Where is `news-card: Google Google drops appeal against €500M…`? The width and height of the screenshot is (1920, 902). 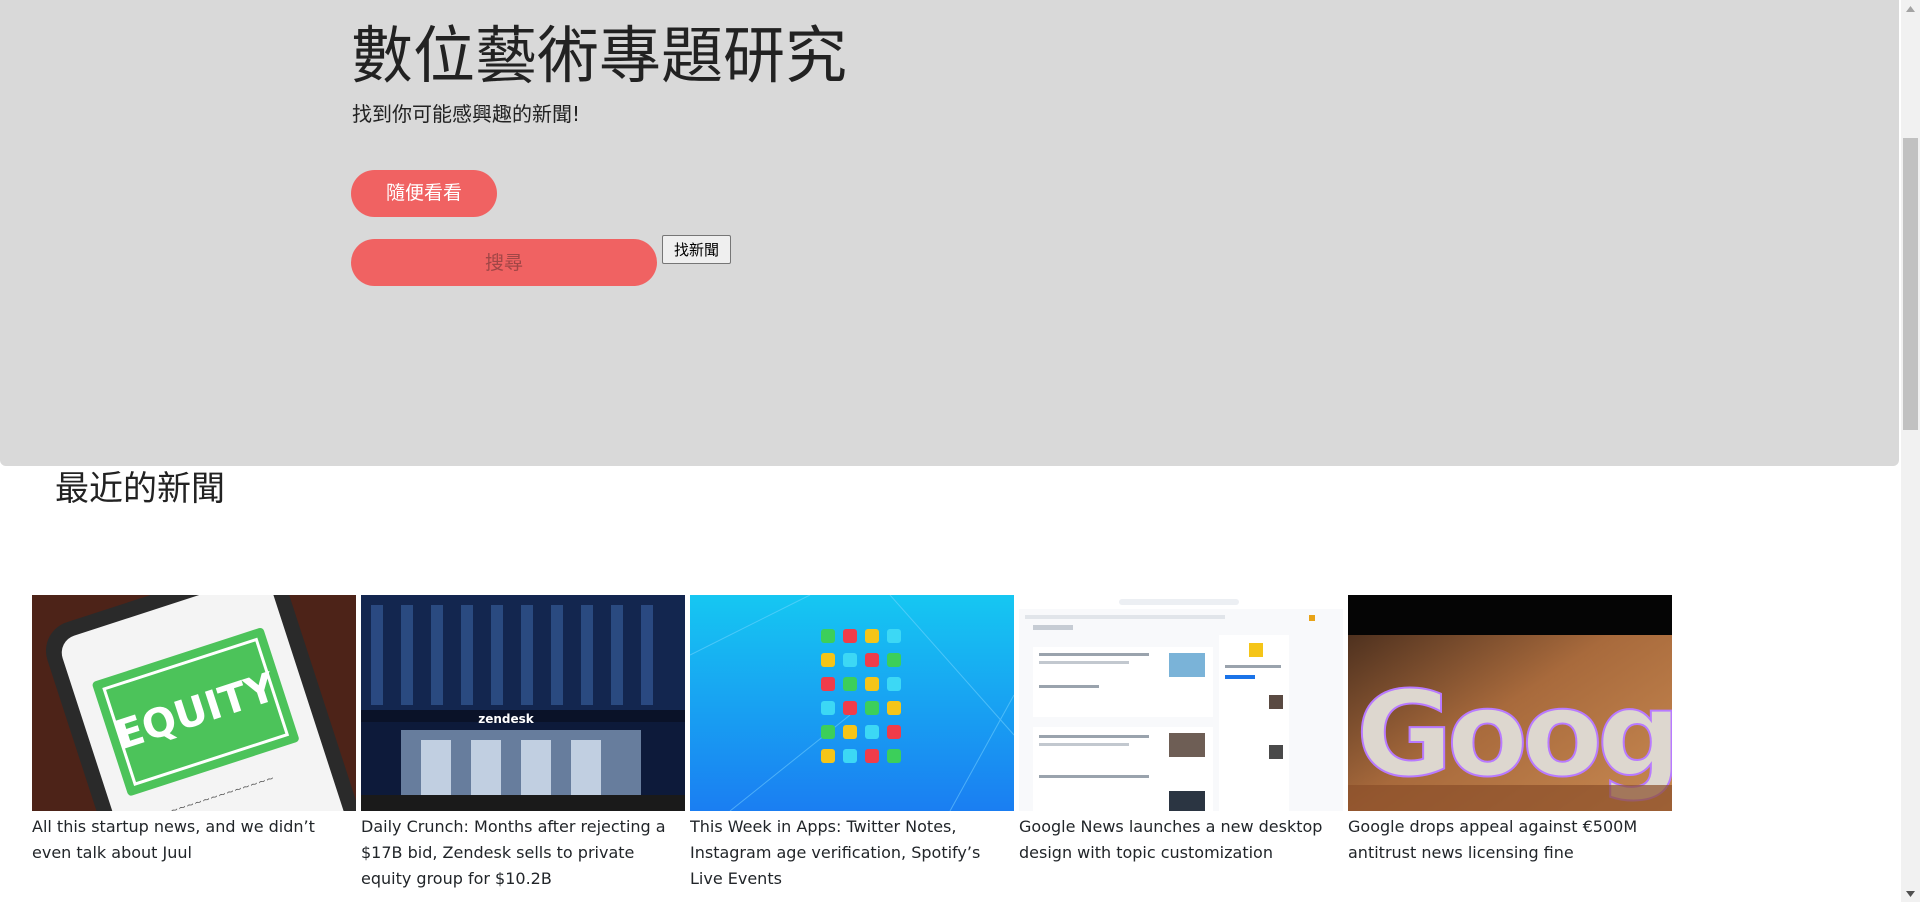
news-card: Google Google drops appeal against €500M… is located at coordinates (1510, 744).